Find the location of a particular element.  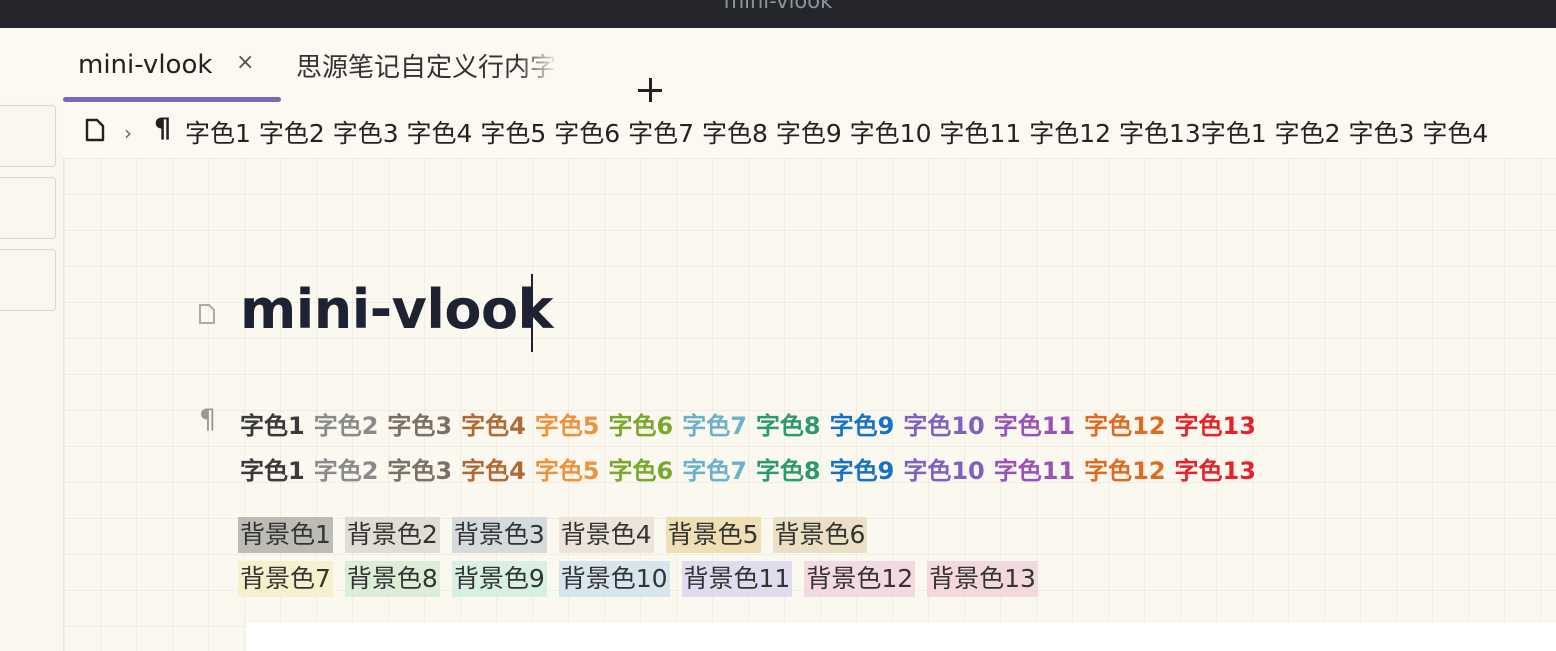

highlighted-text: 背景色13 is located at coordinates (982, 579).